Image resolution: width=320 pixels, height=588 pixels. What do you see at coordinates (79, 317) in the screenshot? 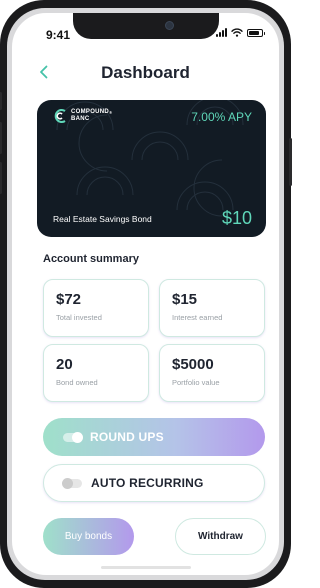
I see `stat-label: Total invested` at bounding box center [79, 317].